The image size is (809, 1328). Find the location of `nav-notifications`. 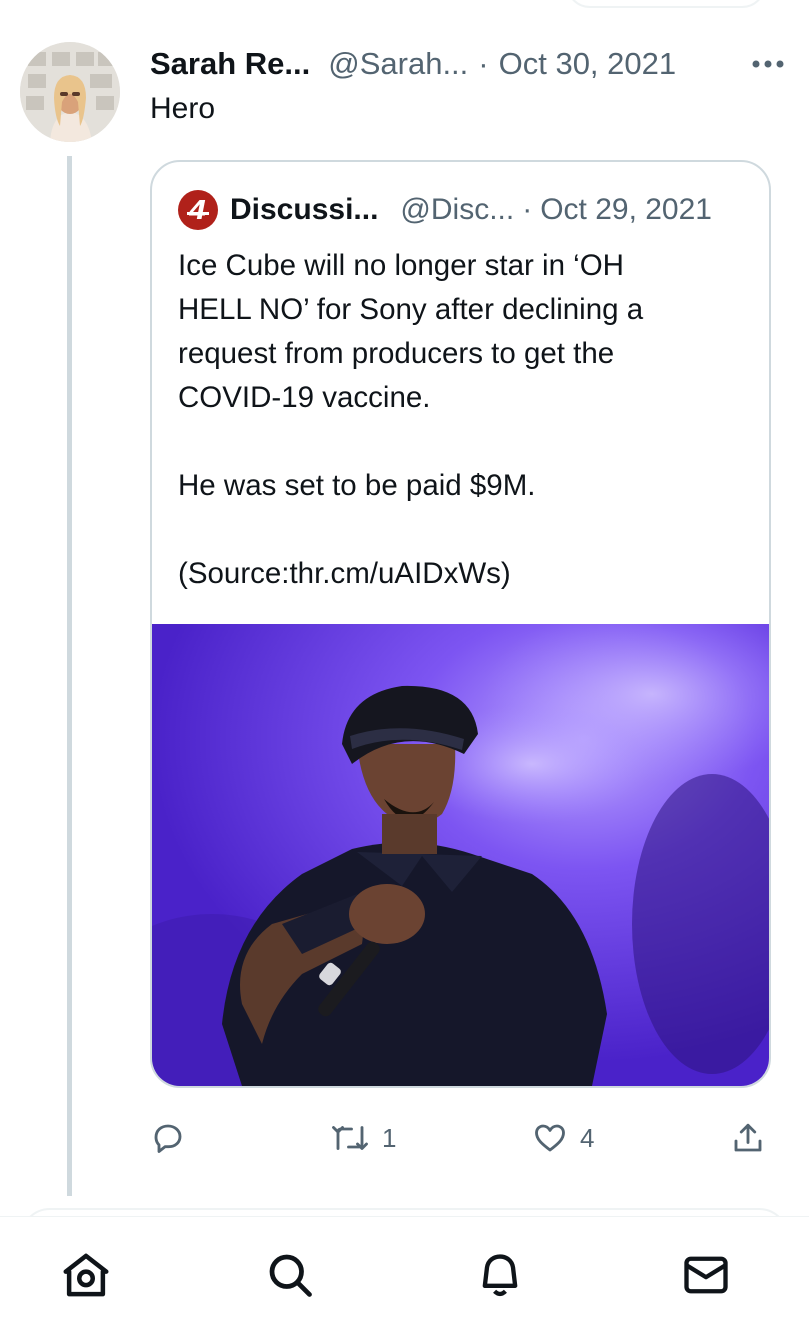

nav-notifications is located at coordinates (500, 1277).